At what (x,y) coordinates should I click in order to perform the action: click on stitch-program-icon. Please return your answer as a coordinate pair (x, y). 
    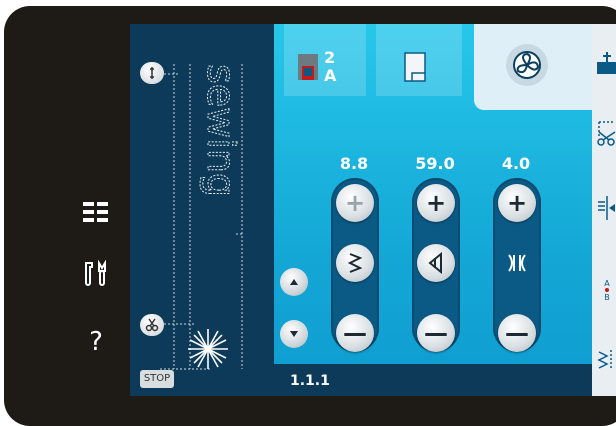
    Looking at the image, I should click on (605, 360).